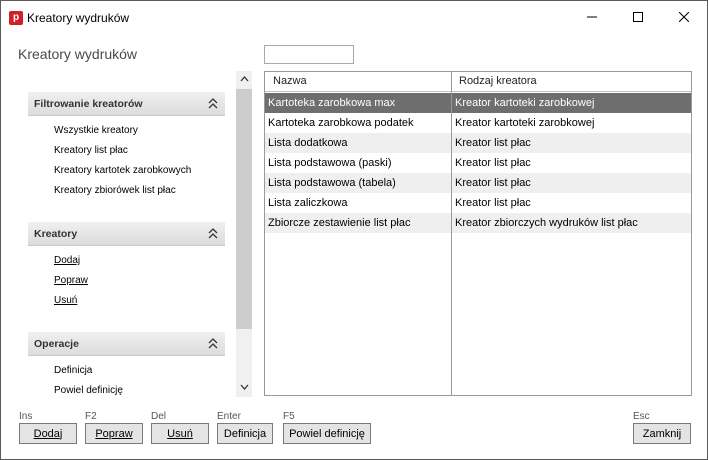  I want to click on shortcut-definition: Enter, so click(229, 416).